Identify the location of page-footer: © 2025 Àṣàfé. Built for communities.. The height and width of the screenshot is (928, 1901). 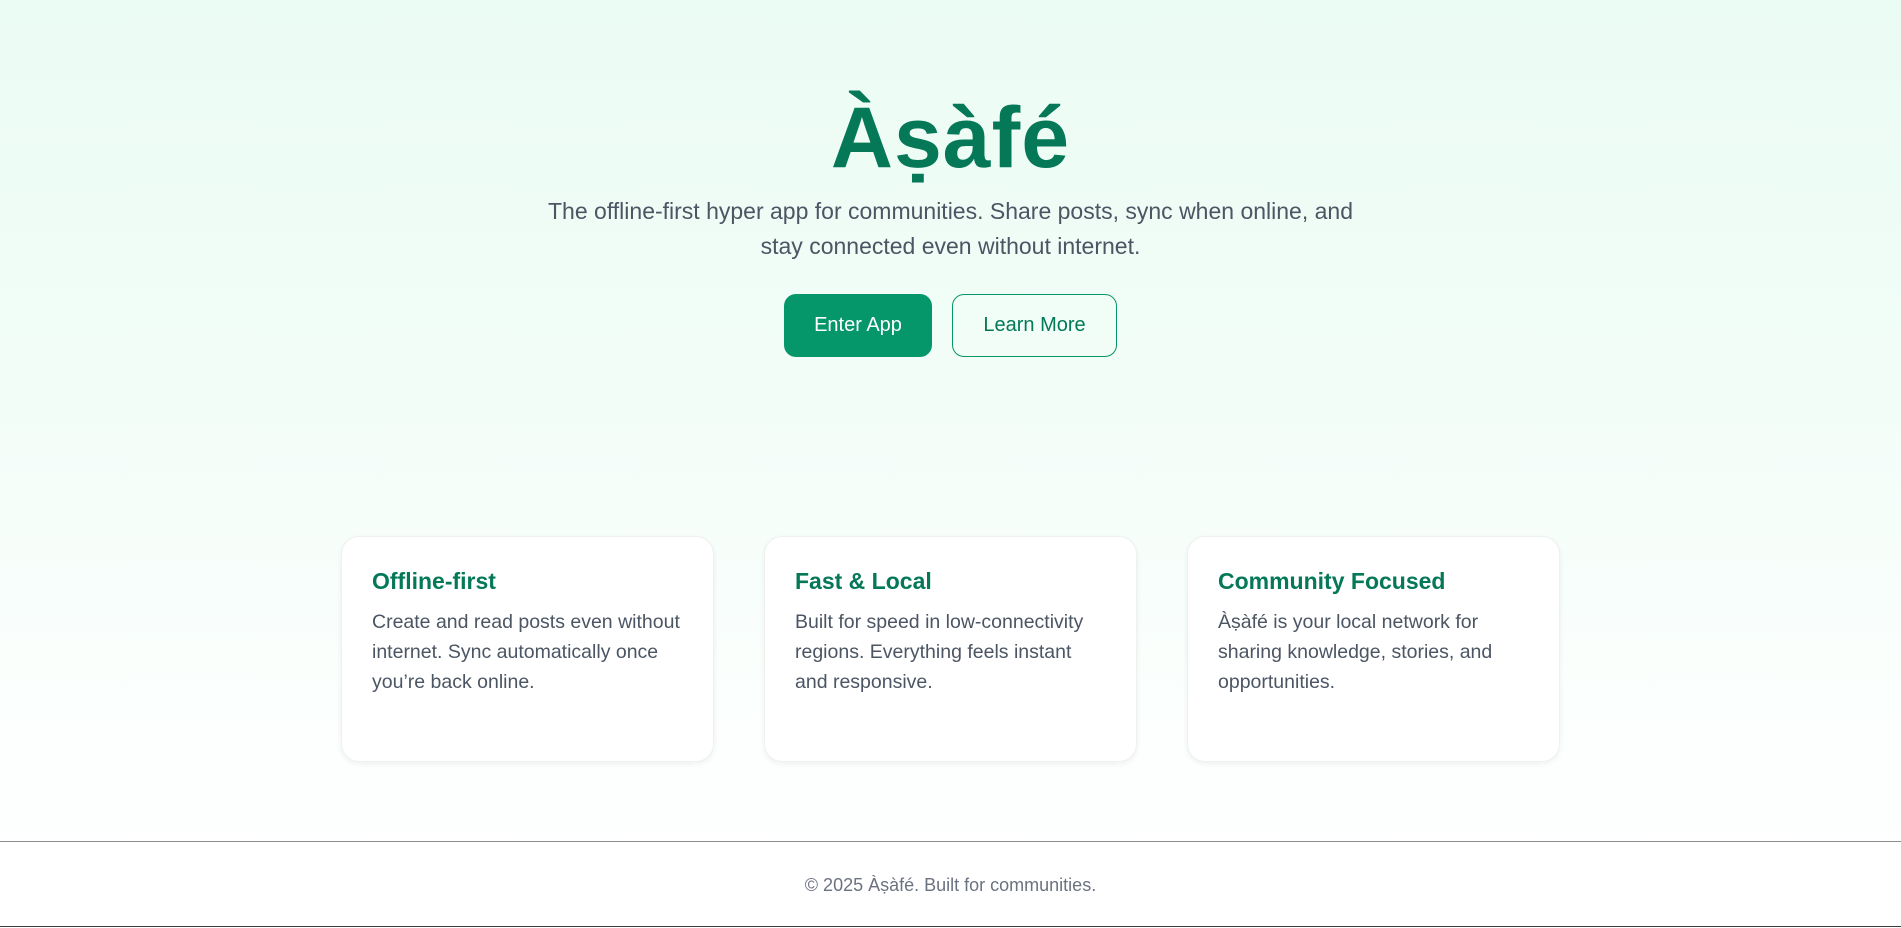
(950, 884).